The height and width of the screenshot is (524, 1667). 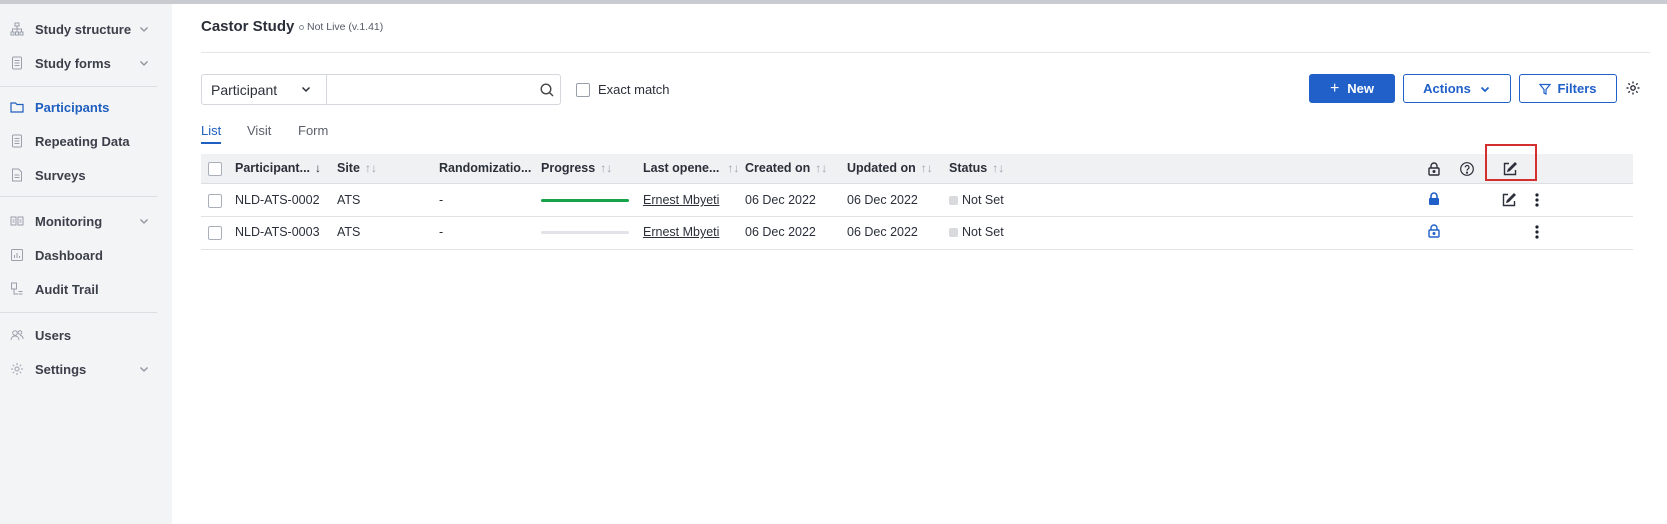 I want to click on lock-icon, so click(x=1434, y=169).